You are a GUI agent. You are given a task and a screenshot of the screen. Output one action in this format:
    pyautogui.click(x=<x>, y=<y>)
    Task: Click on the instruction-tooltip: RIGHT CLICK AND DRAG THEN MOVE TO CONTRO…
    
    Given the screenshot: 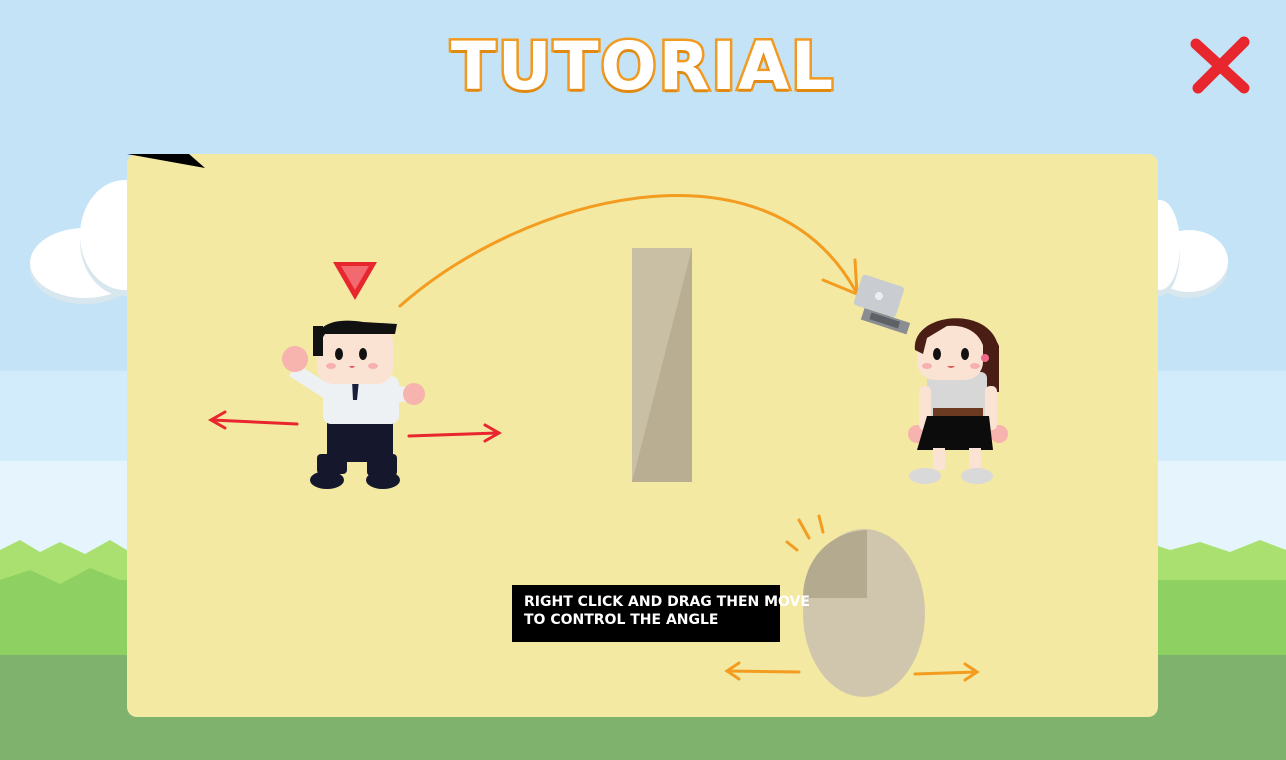 What is the action you would take?
    pyautogui.click(x=661, y=613)
    